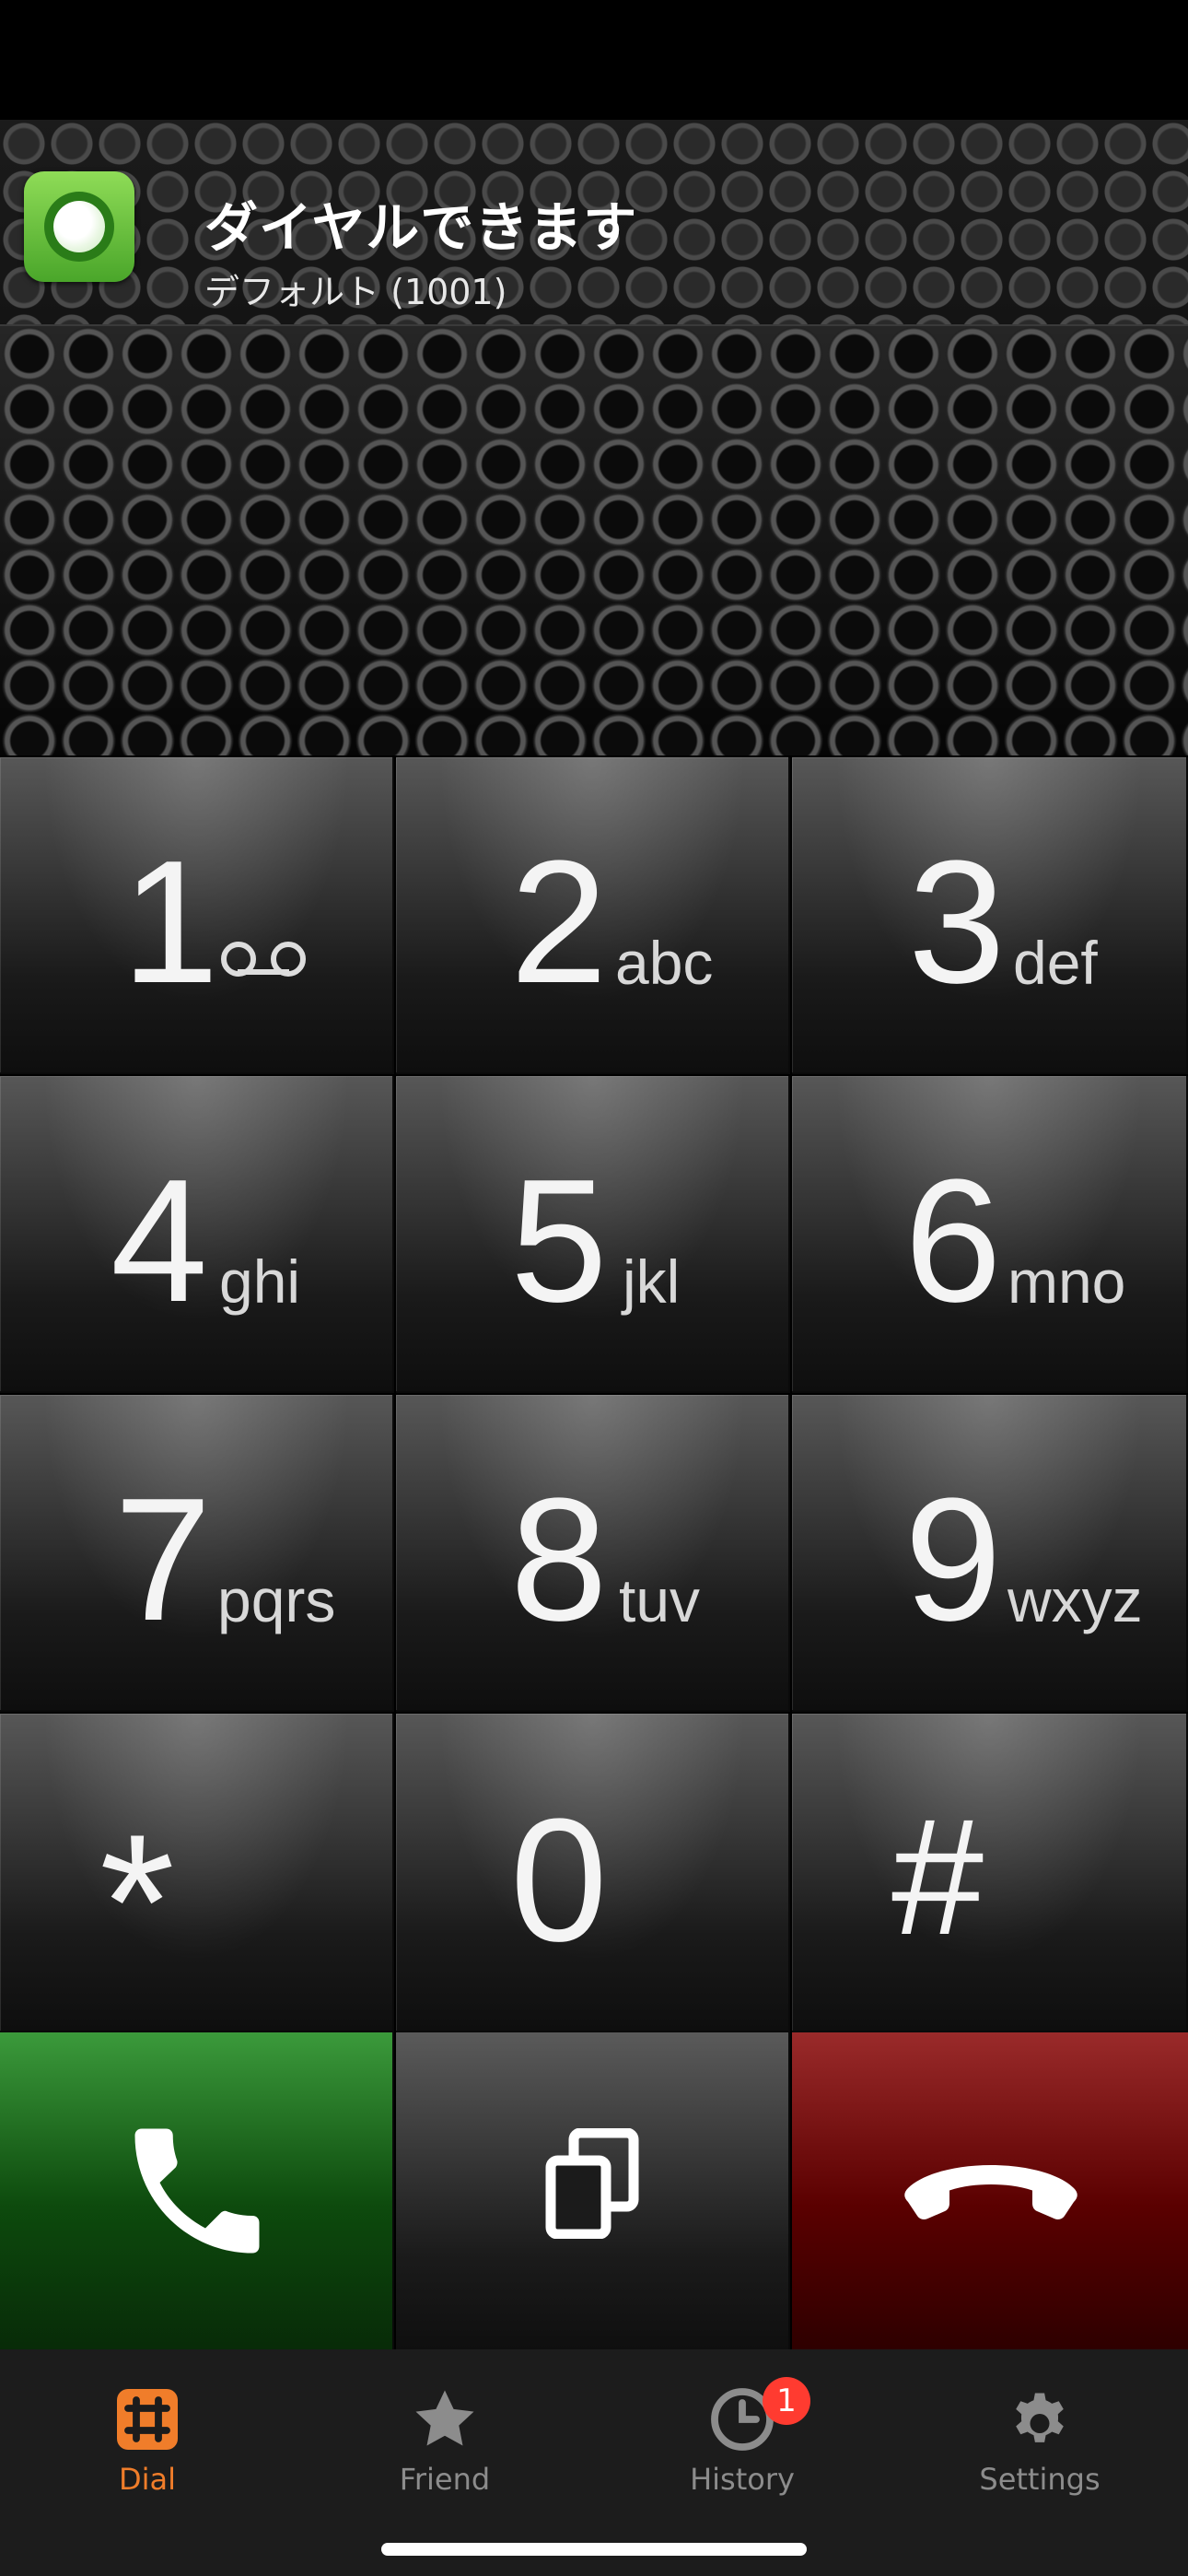 Image resolution: width=1188 pixels, height=2576 pixels. I want to click on key-digit: 9, so click(953, 1559).